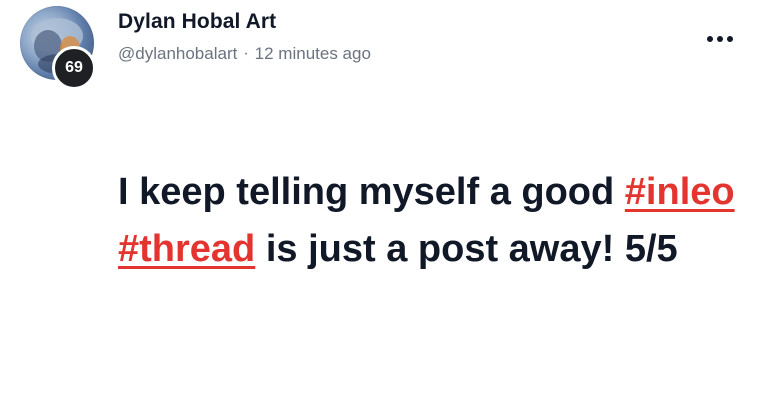  Describe the element at coordinates (177, 54) in the screenshot. I see `author-handle: @dylanhobalart` at that location.